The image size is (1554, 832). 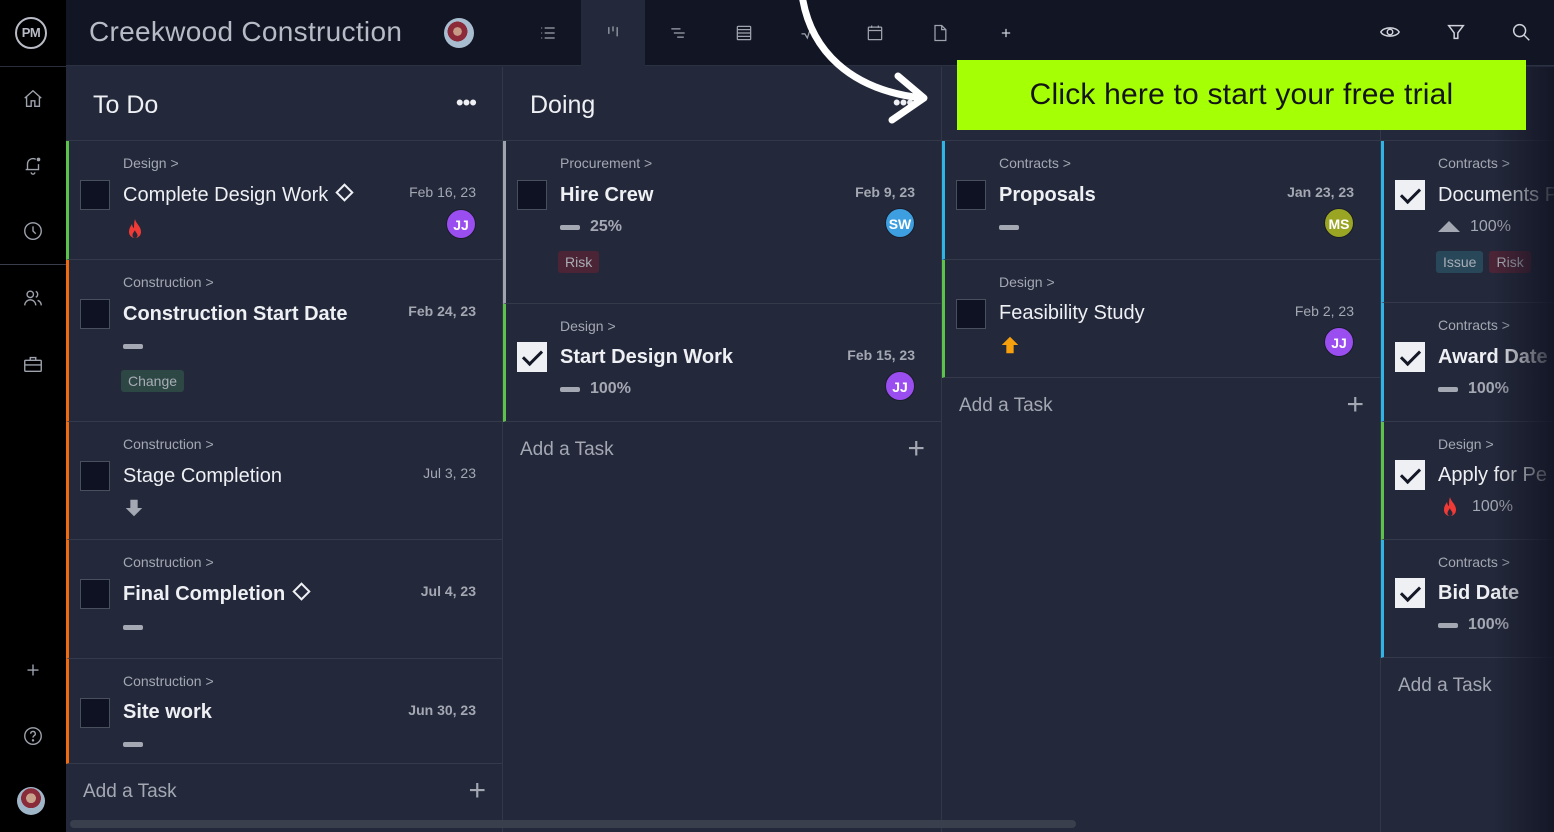 I want to click on task-card: Design > Apply for Pe 100%, so click(x=1467, y=481).